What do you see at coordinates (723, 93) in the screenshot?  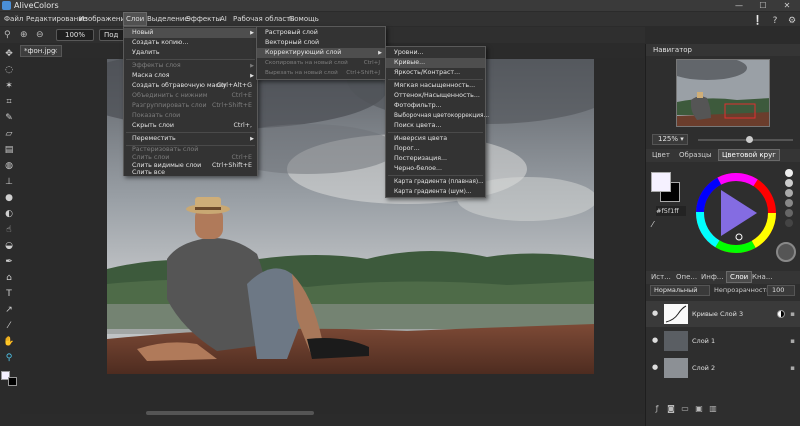 I see `navigator-preview` at bounding box center [723, 93].